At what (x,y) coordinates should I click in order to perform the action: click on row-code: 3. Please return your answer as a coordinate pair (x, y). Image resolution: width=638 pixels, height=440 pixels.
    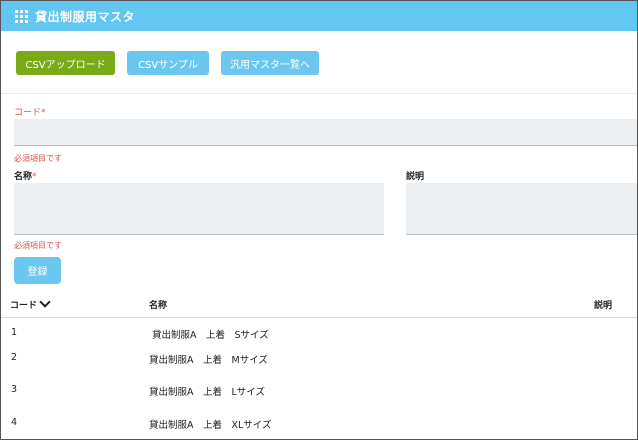
    Looking at the image, I should click on (14, 389).